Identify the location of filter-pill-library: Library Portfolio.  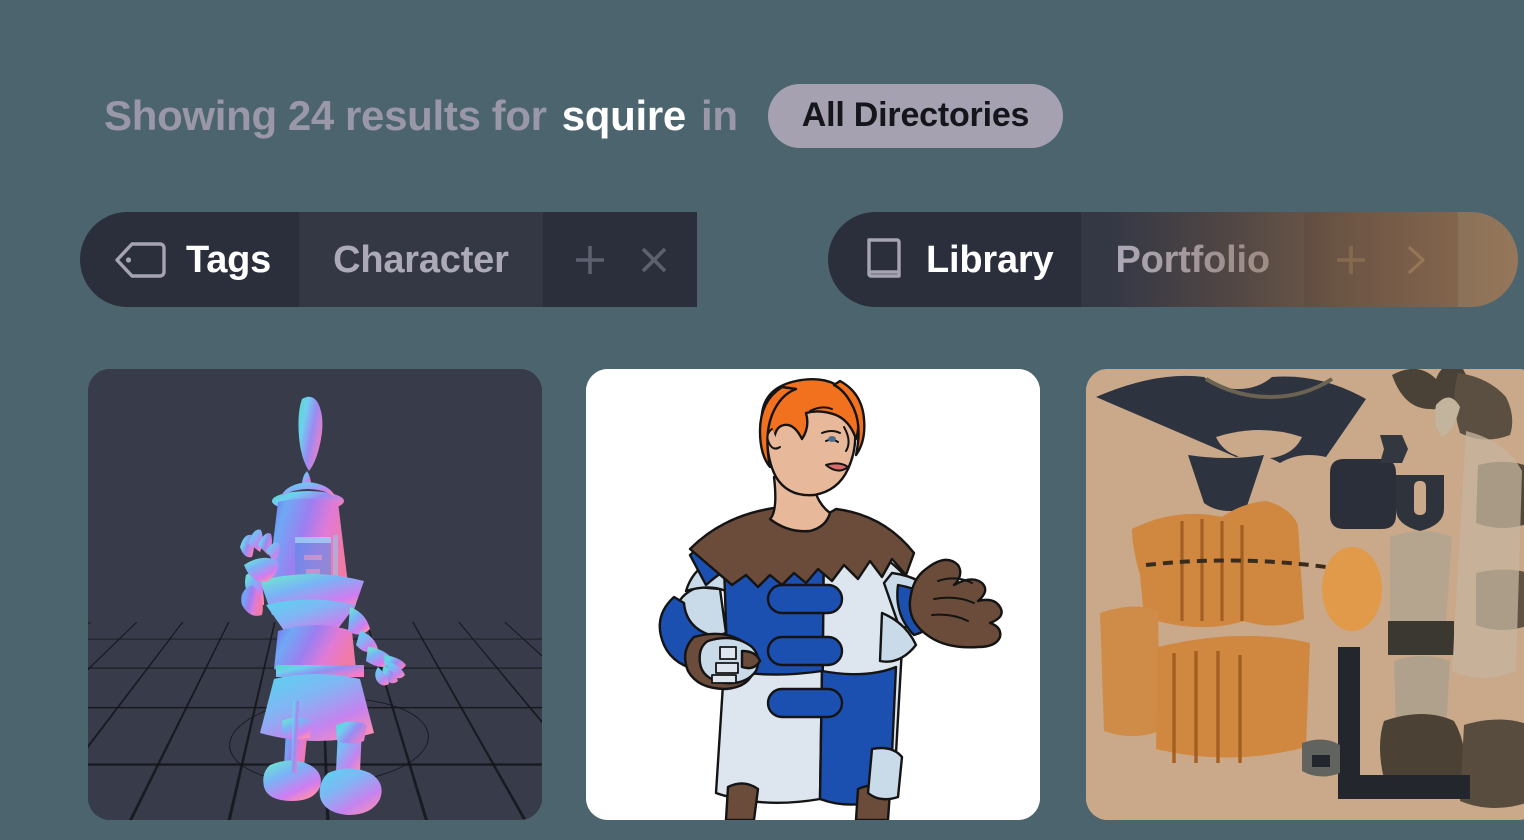
(1173, 259).